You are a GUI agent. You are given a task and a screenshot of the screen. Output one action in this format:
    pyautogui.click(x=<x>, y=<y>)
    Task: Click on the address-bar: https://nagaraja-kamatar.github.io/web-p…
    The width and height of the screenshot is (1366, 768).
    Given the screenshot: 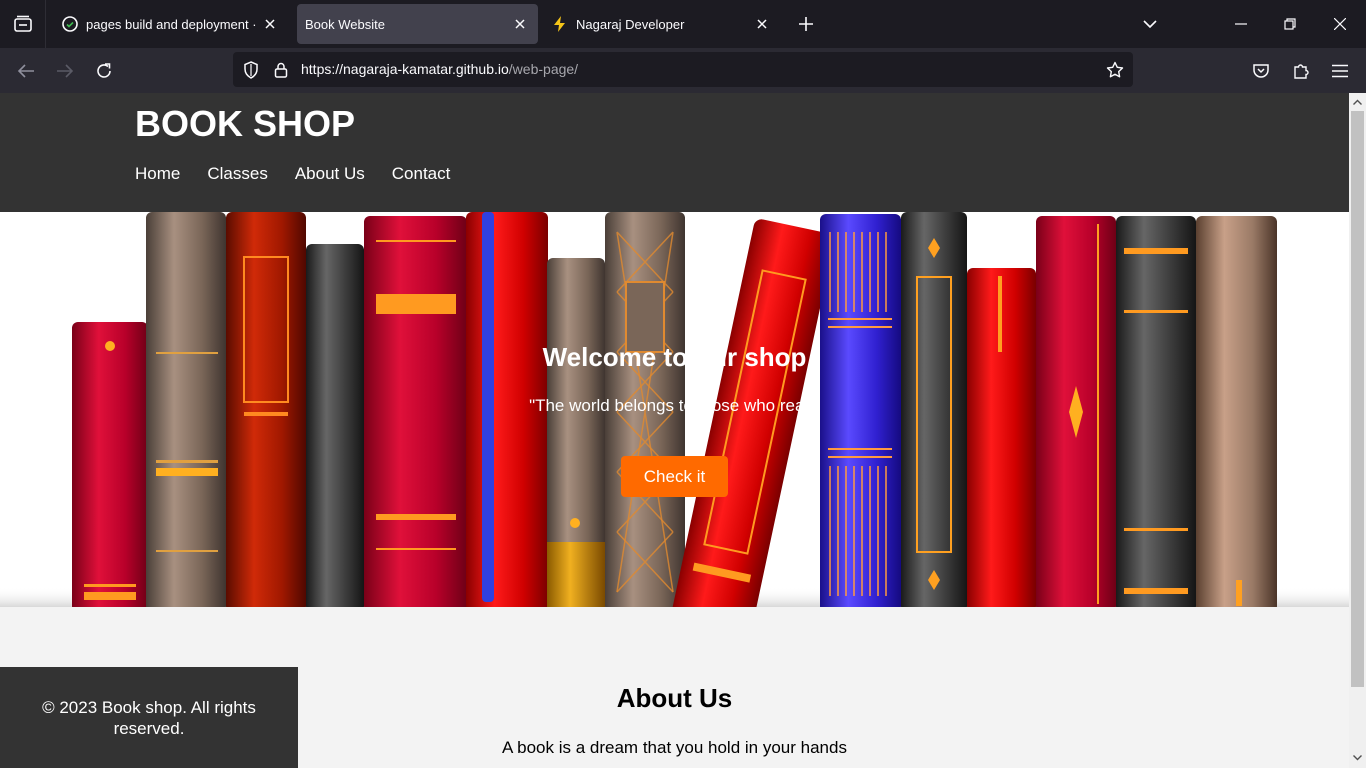 What is the action you would take?
    pyautogui.click(x=683, y=69)
    